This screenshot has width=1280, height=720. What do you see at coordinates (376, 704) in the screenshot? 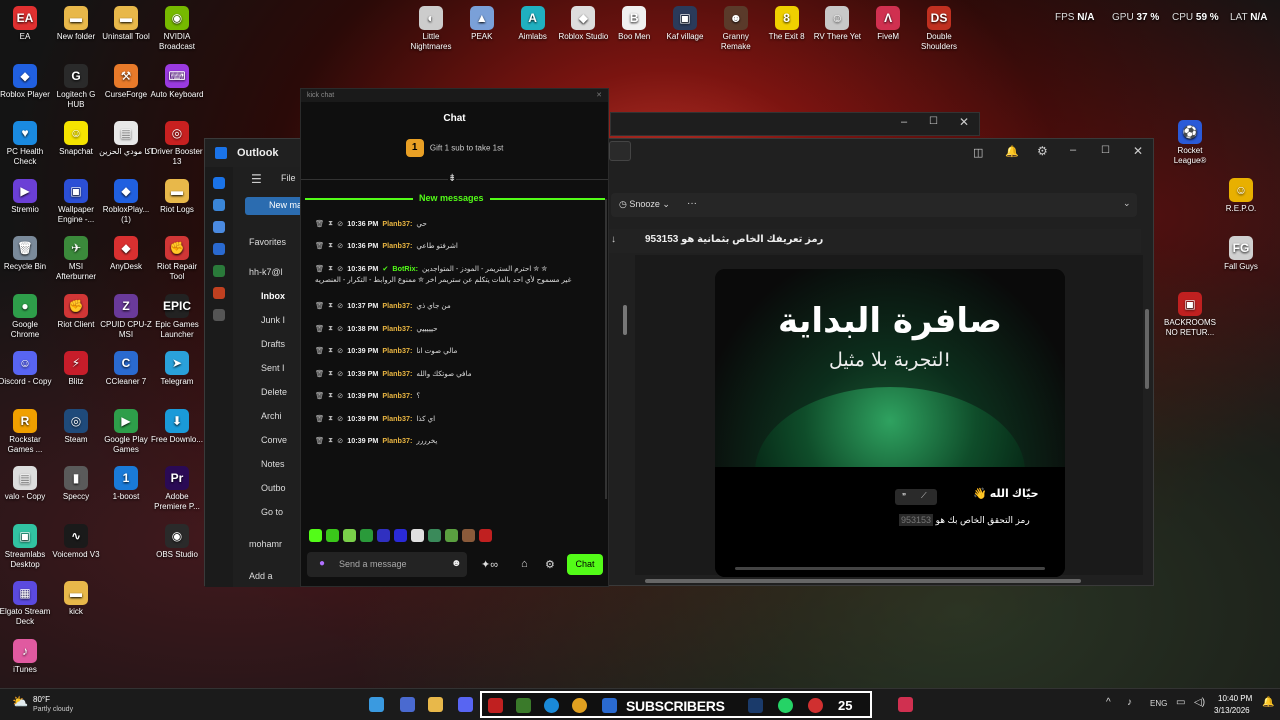
I see `start-icon` at bounding box center [376, 704].